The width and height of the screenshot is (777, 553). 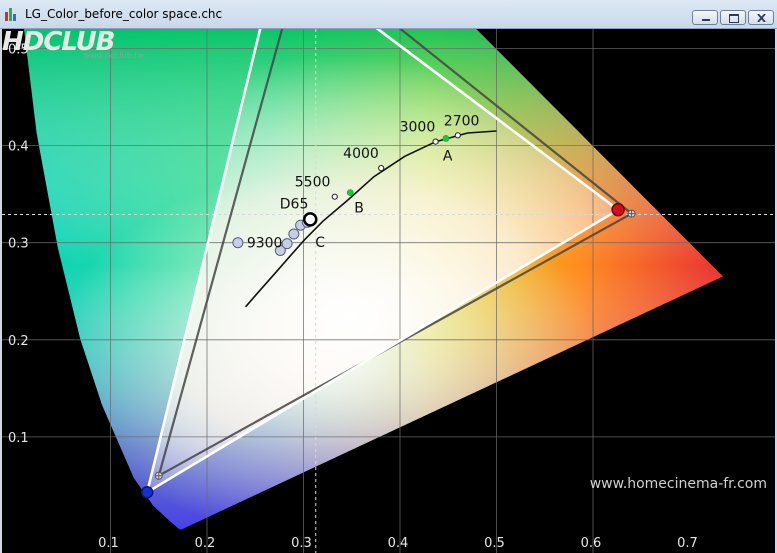 I want to click on maximize-icon, so click(x=734, y=18).